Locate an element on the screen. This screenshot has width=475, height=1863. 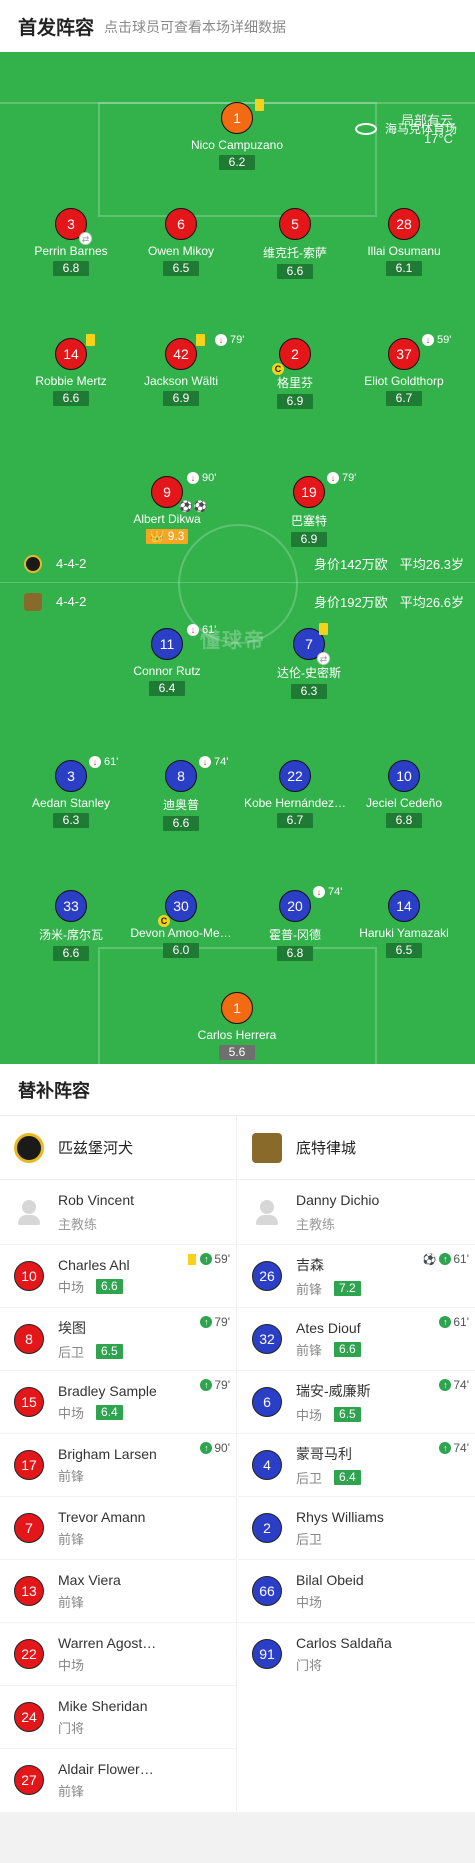
sub-name: Rhys Williams is located at coordinates (340, 1516).